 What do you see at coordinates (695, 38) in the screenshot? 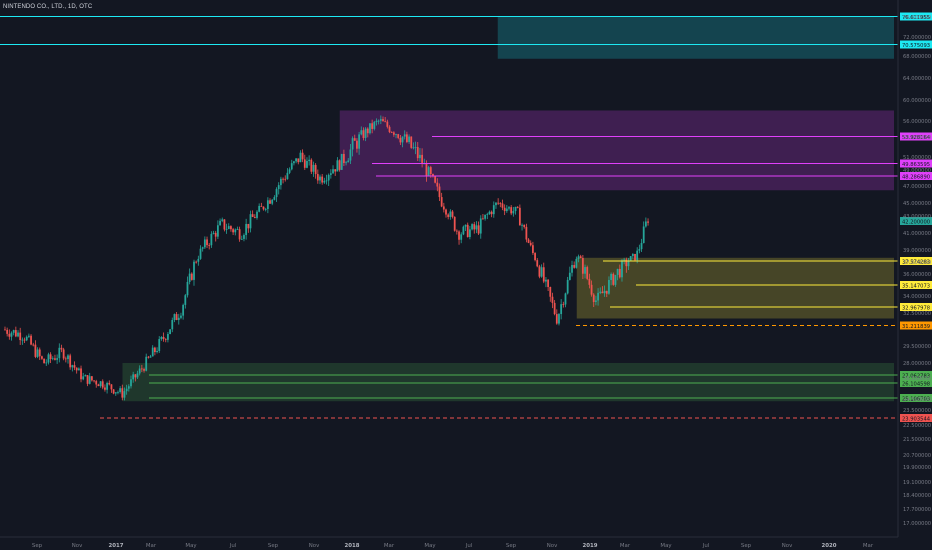
I see `cyan-zone` at bounding box center [695, 38].